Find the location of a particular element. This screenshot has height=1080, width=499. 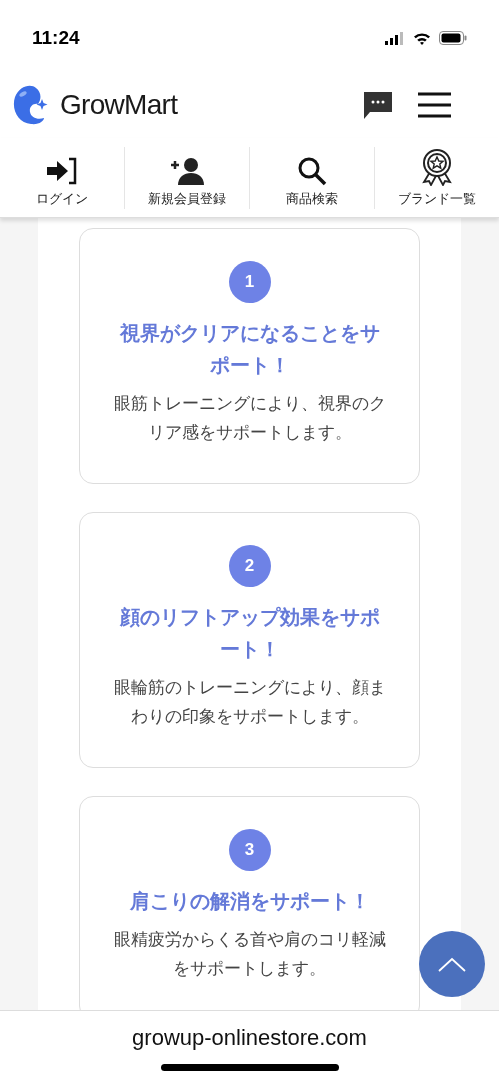

signal-icon is located at coordinates (395, 38).